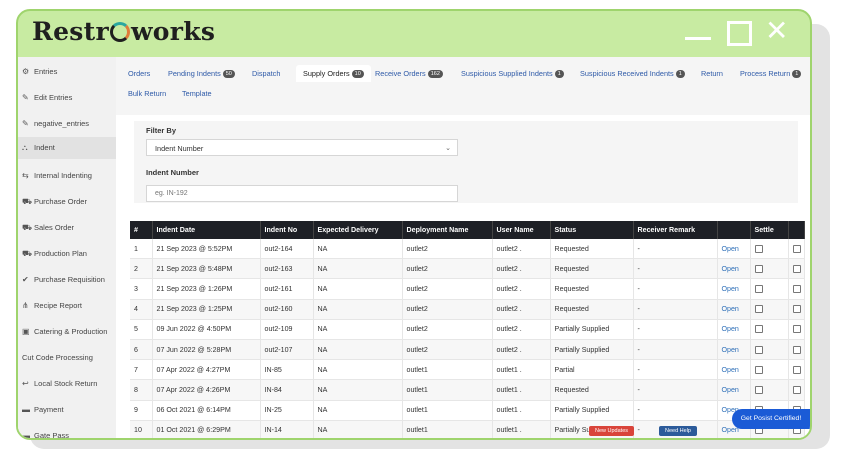 The height and width of the screenshot is (460, 847). What do you see at coordinates (287, 410) in the screenshot?
I see `table-cell: IN-25` at bounding box center [287, 410].